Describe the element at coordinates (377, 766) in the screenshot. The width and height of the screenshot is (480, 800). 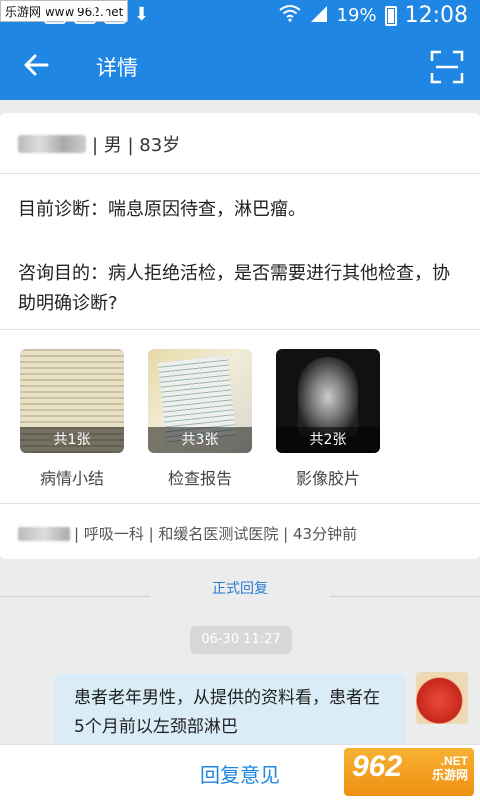
I see `logo-number: 962` at that location.